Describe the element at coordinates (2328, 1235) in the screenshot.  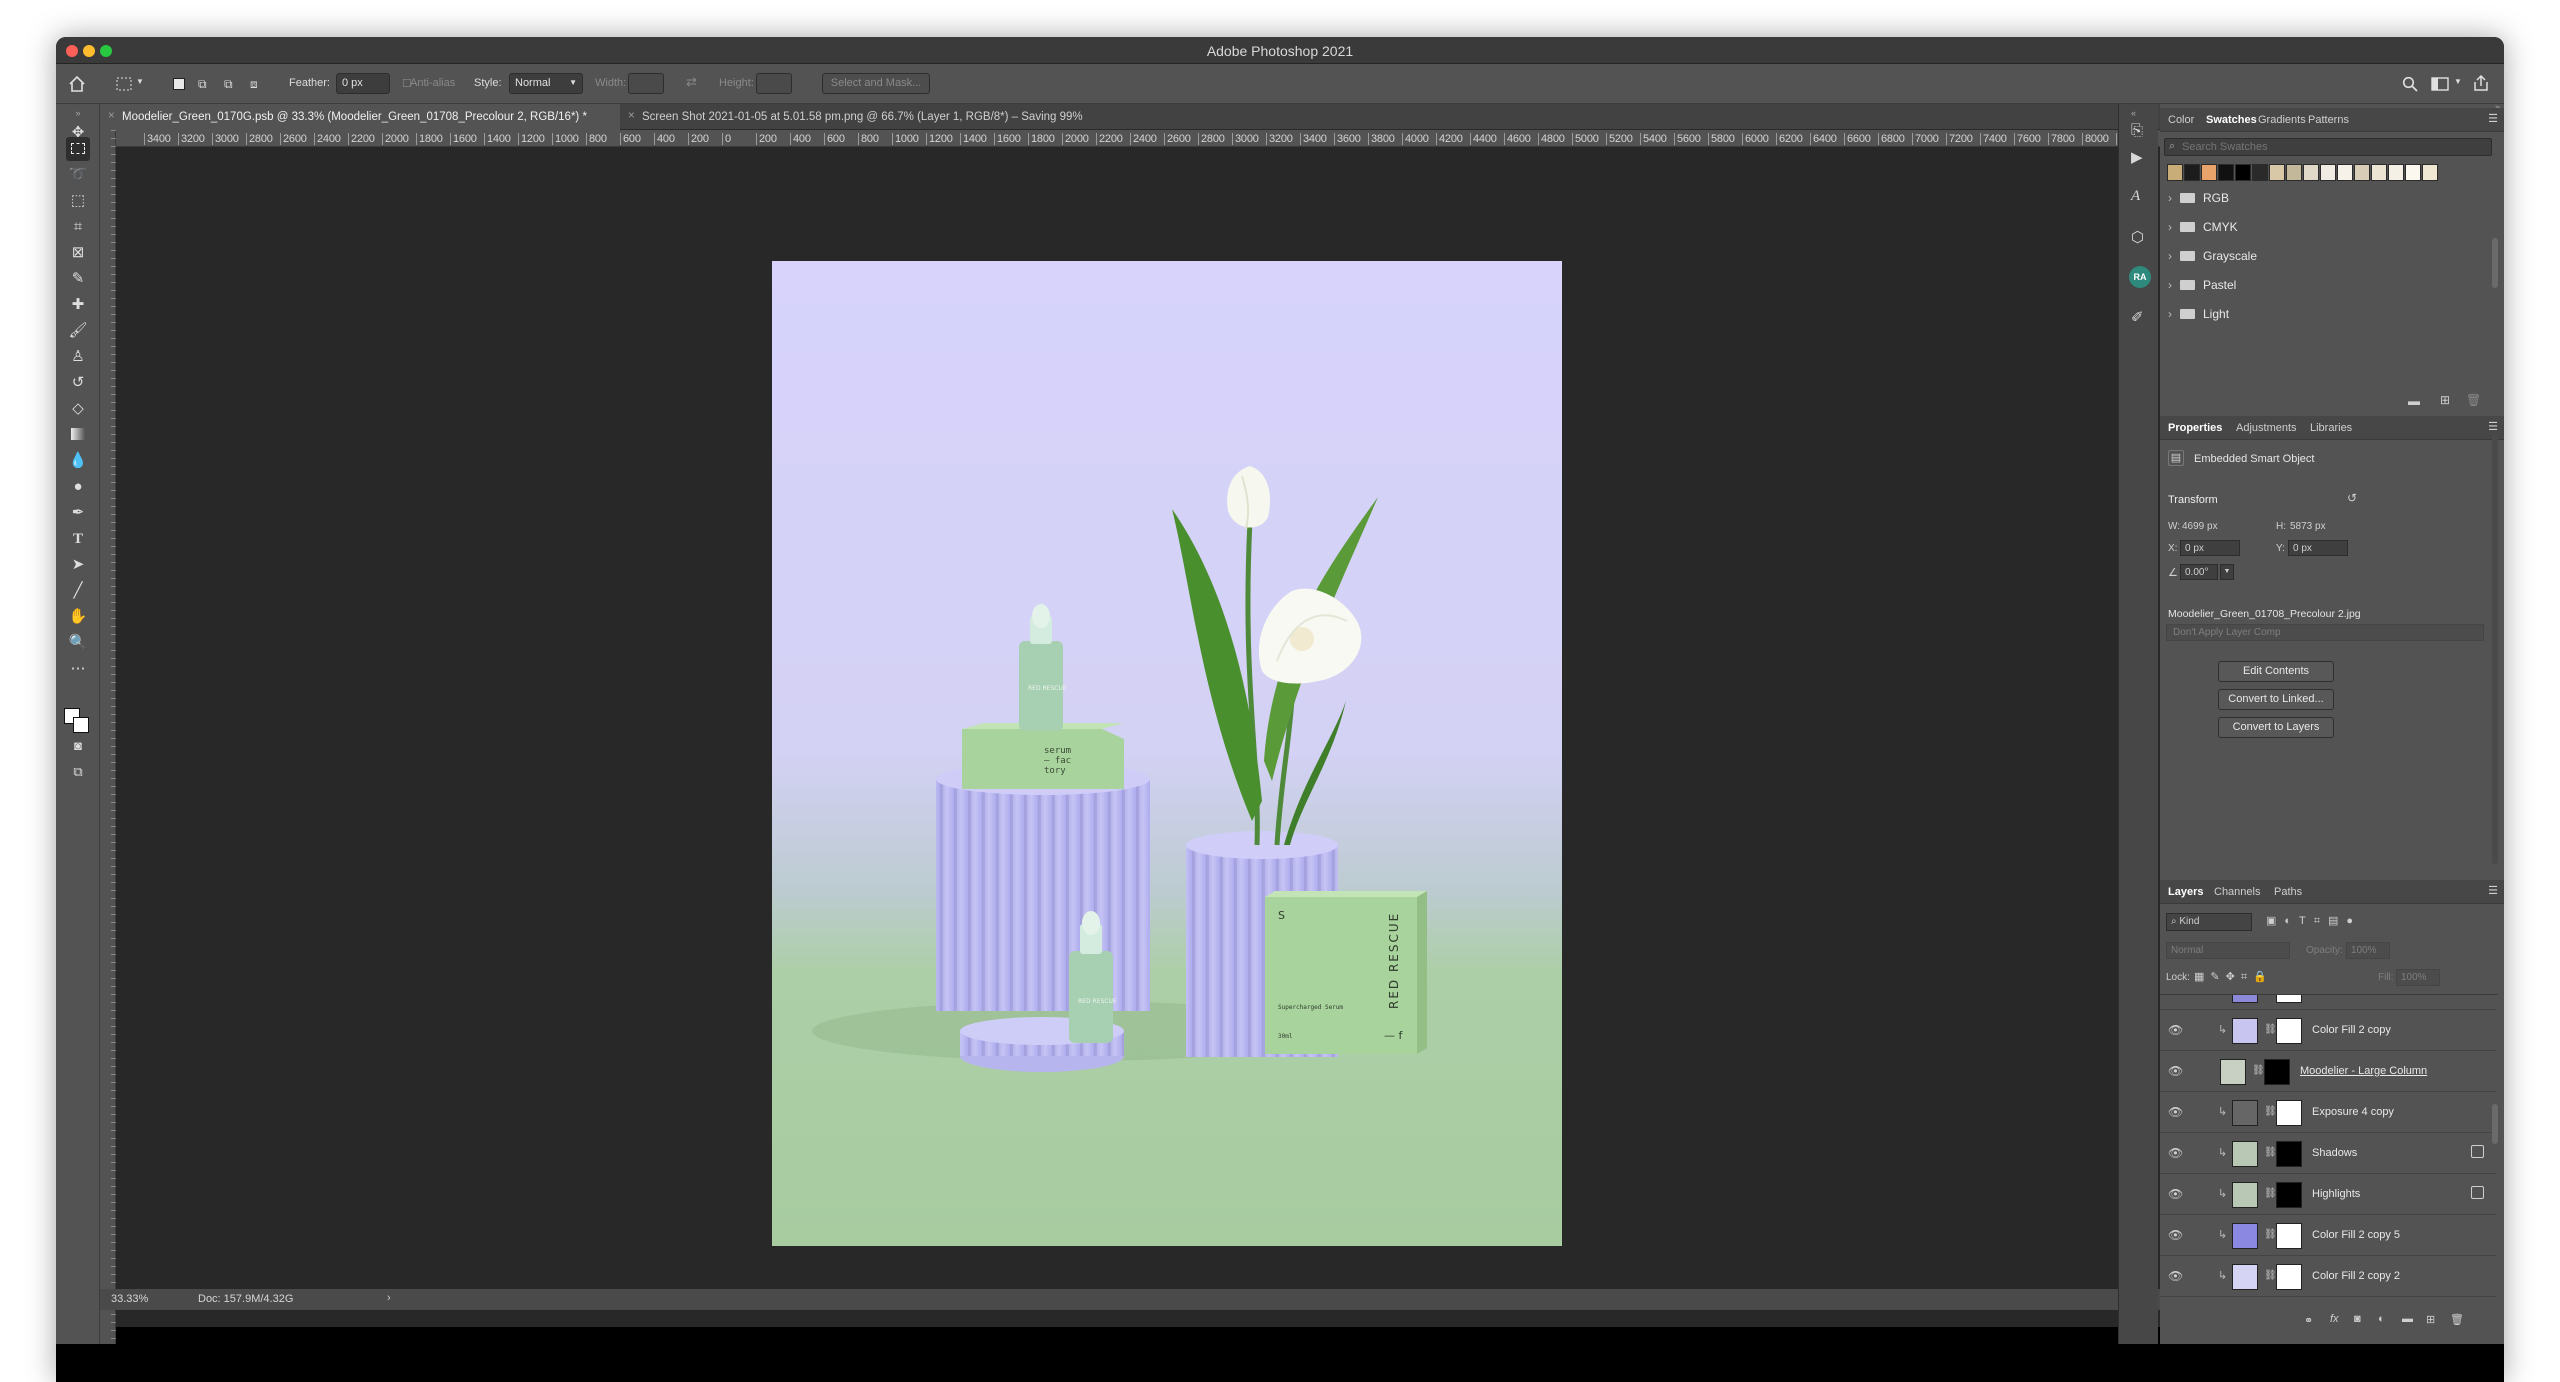
I see `layer-row: 👁 ↳ ⛓ Color Fill 2 copy 5` at that location.